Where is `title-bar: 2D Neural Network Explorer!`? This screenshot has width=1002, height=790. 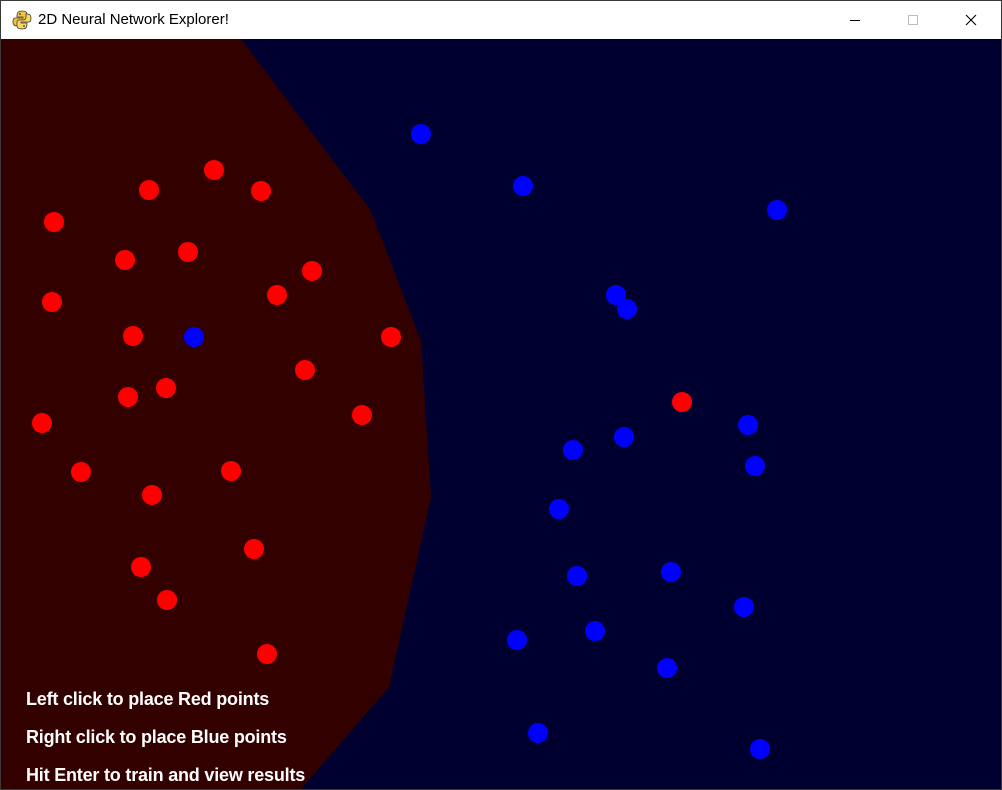
title-bar: 2D Neural Network Explorer! is located at coordinates (501, 20).